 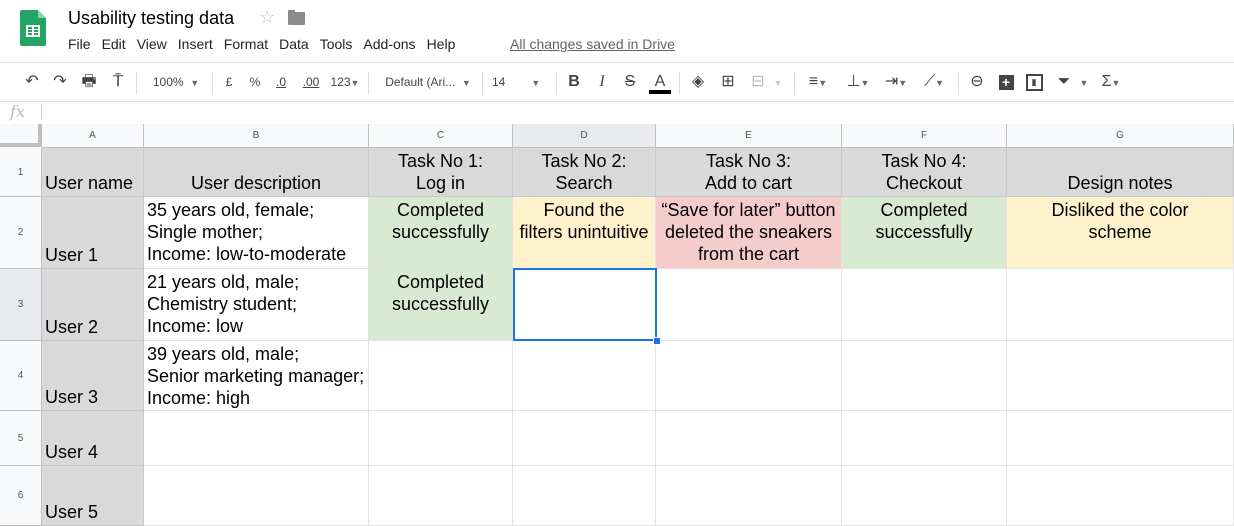 What do you see at coordinates (574, 82) in the screenshot?
I see `bold-button: B` at bounding box center [574, 82].